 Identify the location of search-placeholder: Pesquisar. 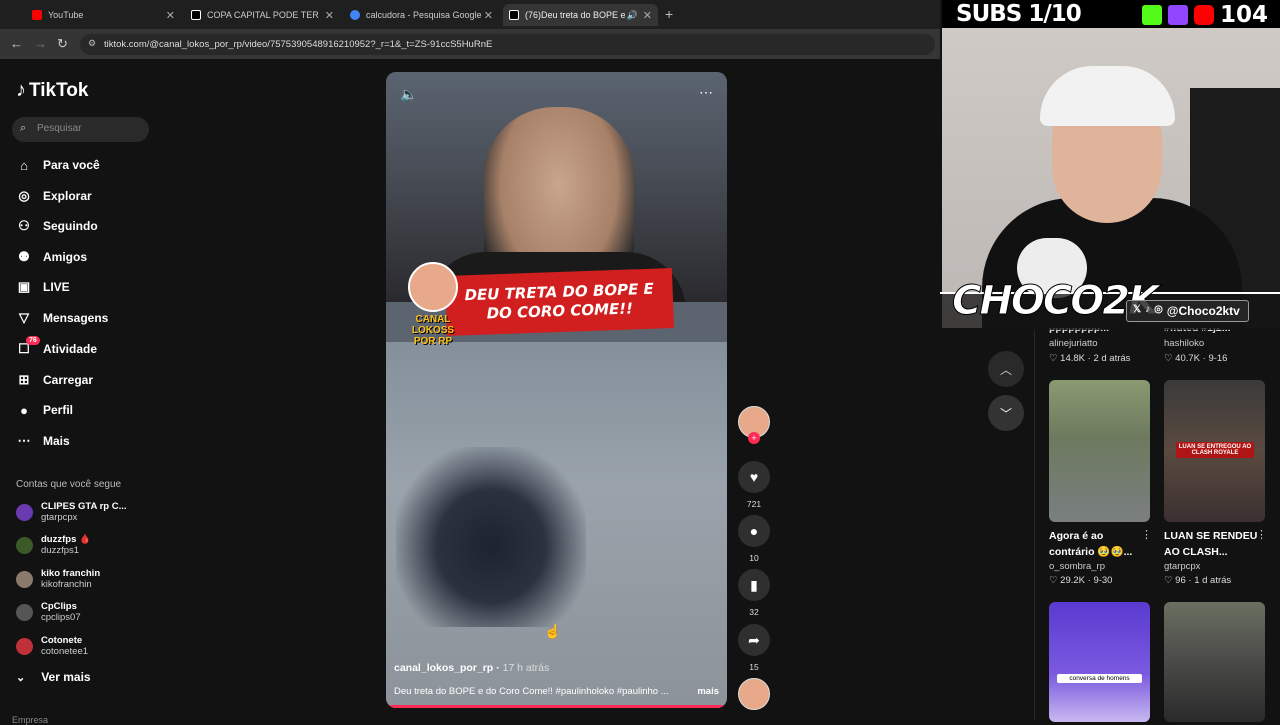
(59, 128).